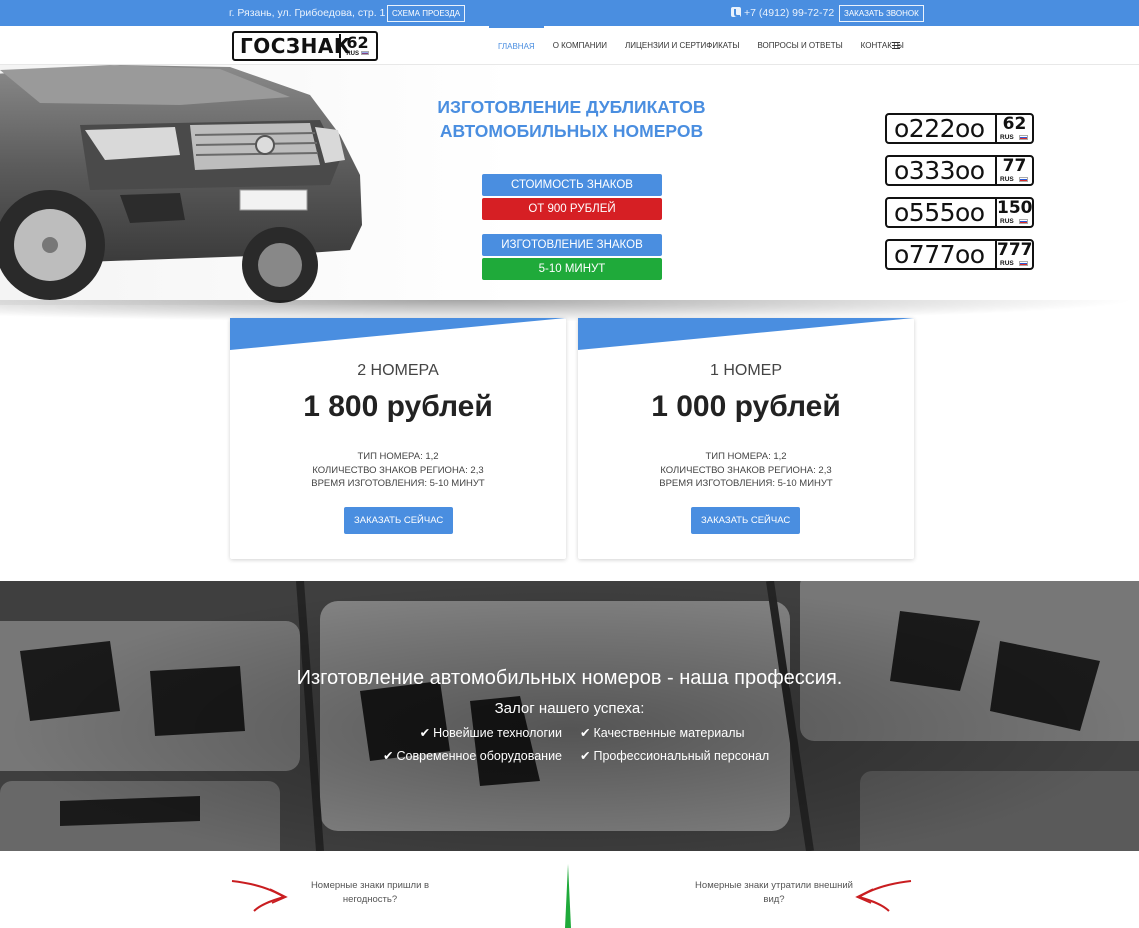 This screenshot has height=928, width=1139. Describe the element at coordinates (580, 45) in the screenshot. I see `nav-item-about: О КОМПАНИИ` at that location.